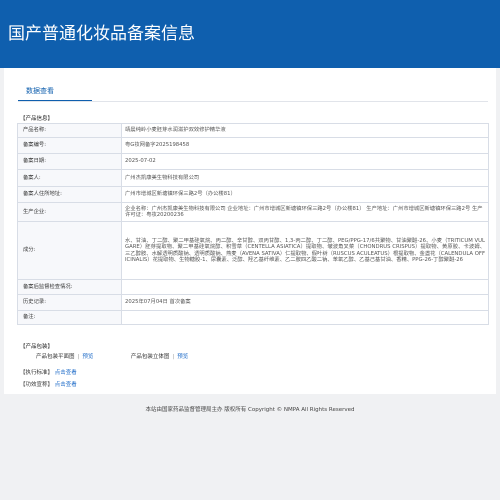 The image size is (500, 500). Describe the element at coordinates (305, 302) in the screenshot. I see `history-value: 2025年07月04日 首次备案` at that location.